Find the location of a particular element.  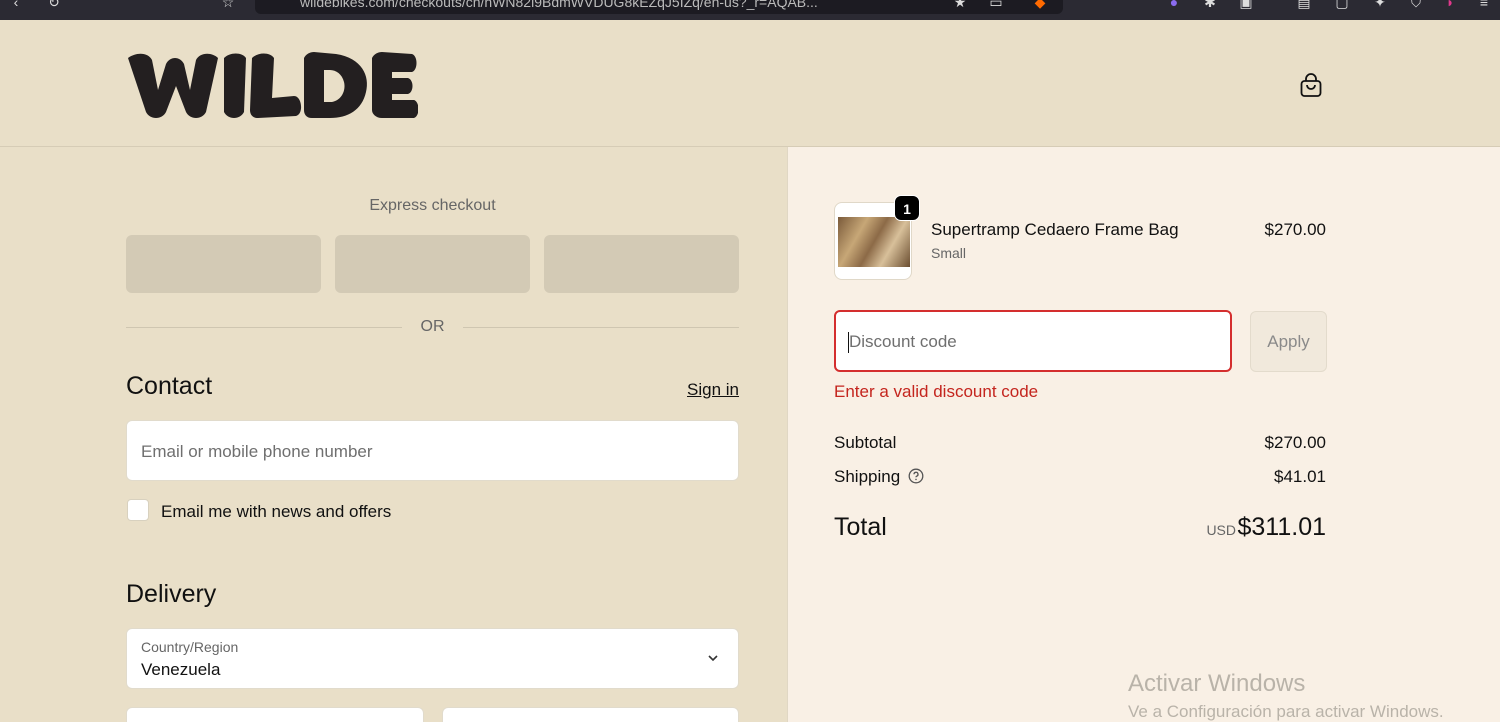

shipping-label: Shipping is located at coordinates (867, 476).